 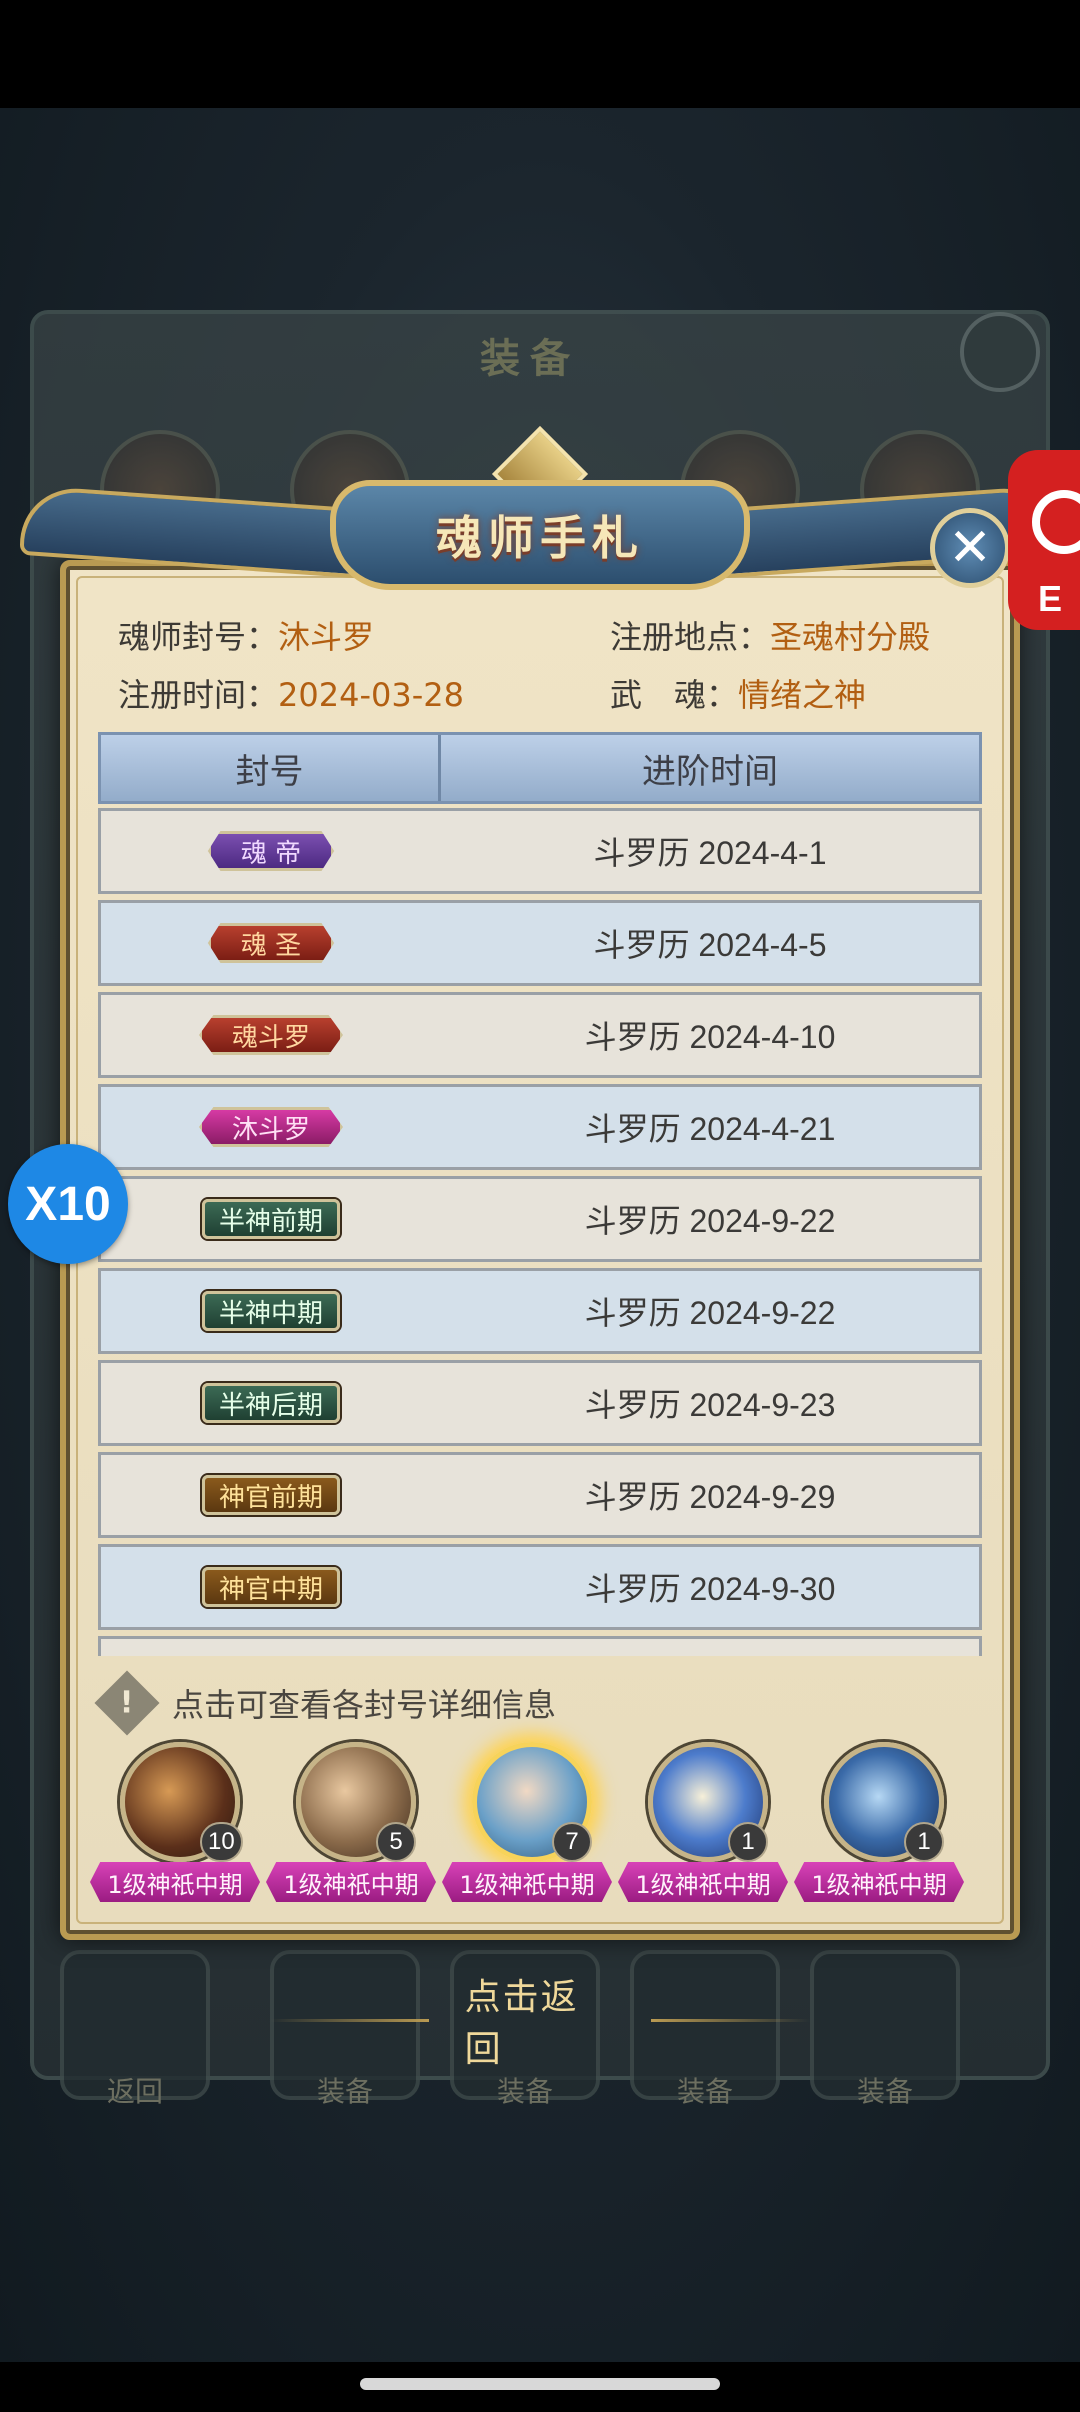 I want to click on title-badge: 半神中期, so click(x=270, y=1311).